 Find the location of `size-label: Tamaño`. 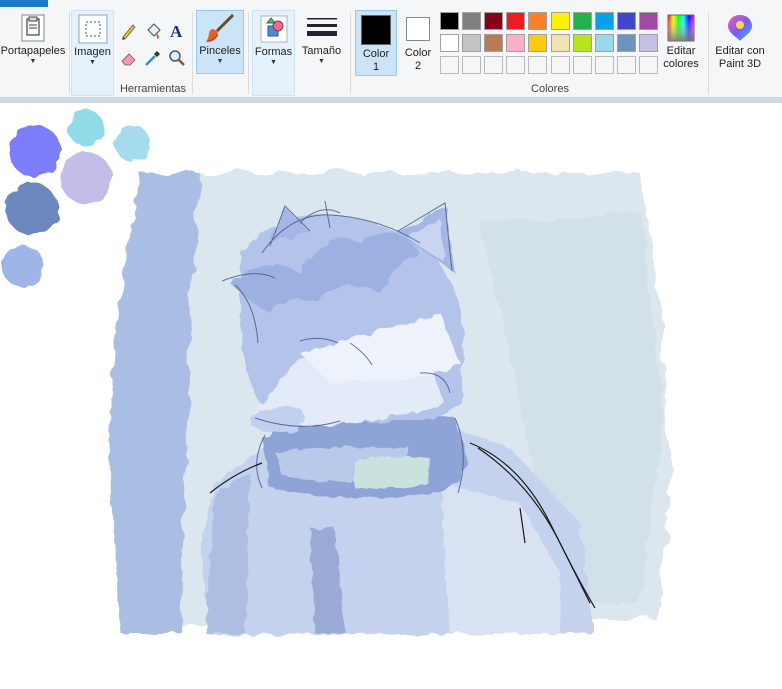

size-label: Tamaño is located at coordinates (321, 51).